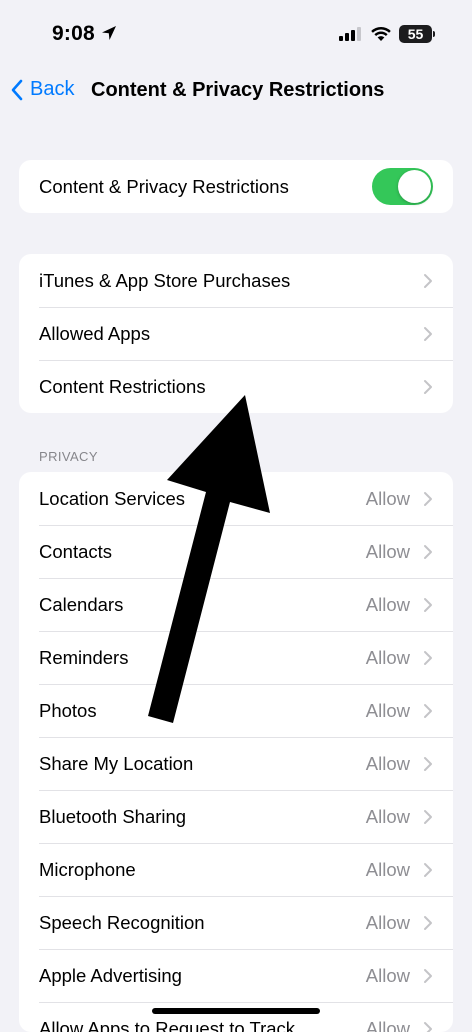 The height and width of the screenshot is (1032, 472). What do you see at coordinates (414, 186) in the screenshot?
I see `toggle-knob` at bounding box center [414, 186].